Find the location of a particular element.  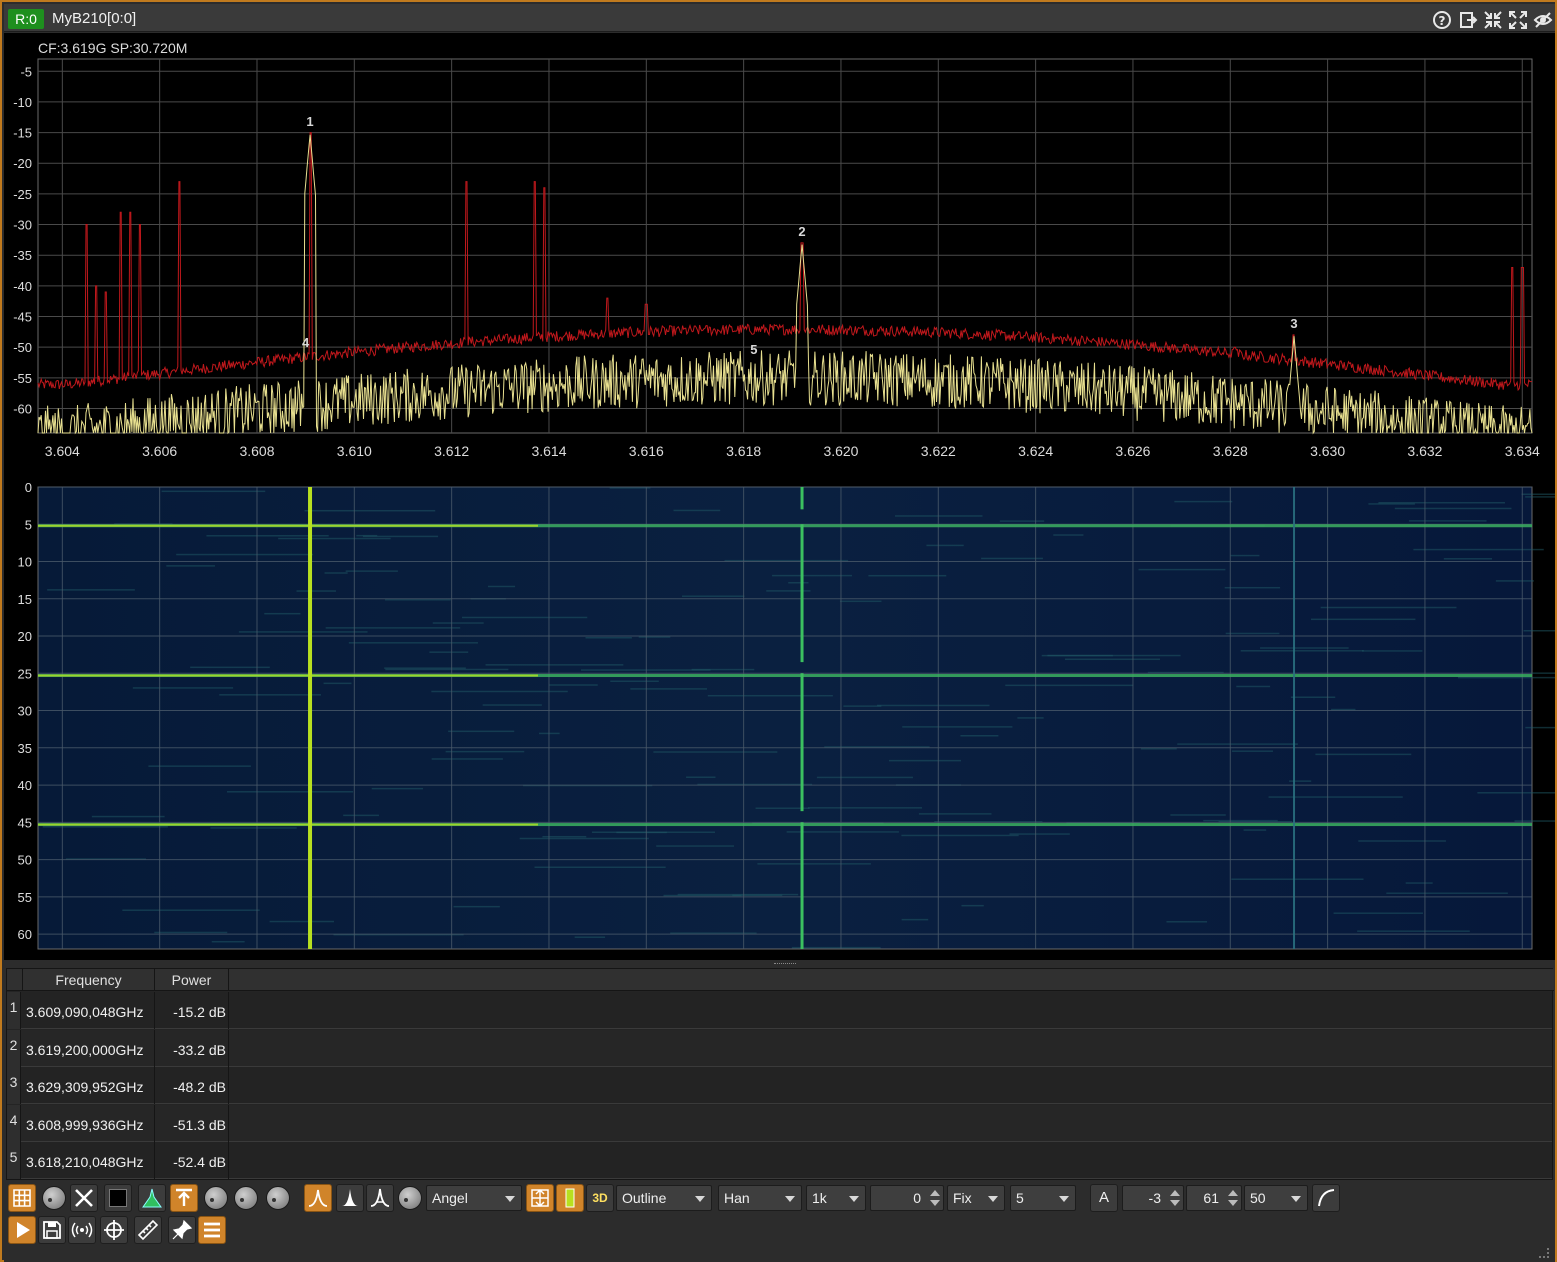

window-function-combo: Han is located at coordinates (760, 1198).